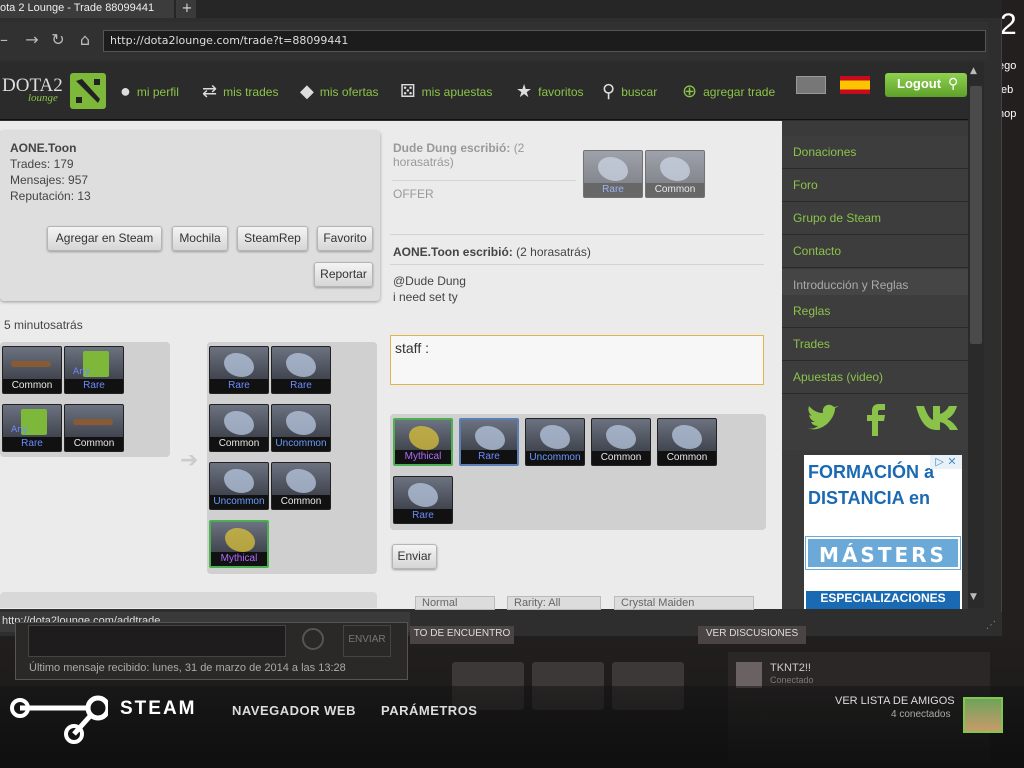 This screenshot has height=768, width=1024. Describe the element at coordinates (554, 603) in the screenshot. I see `filter-rarity-select: Rarity: All` at that location.